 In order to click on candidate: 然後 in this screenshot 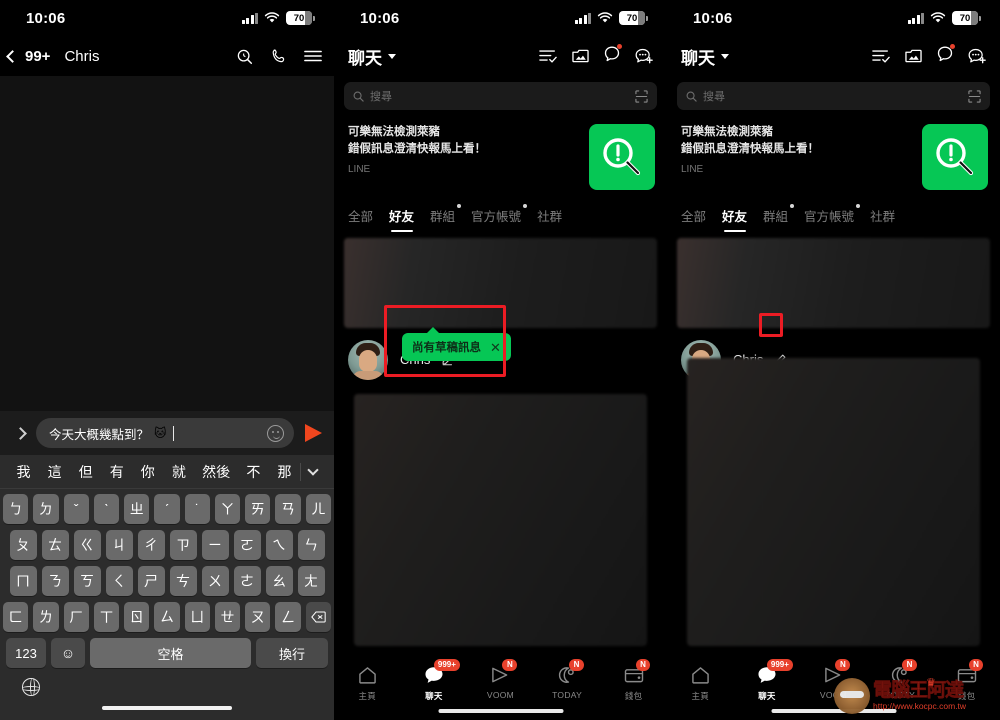, I will do `click(215, 472)`.